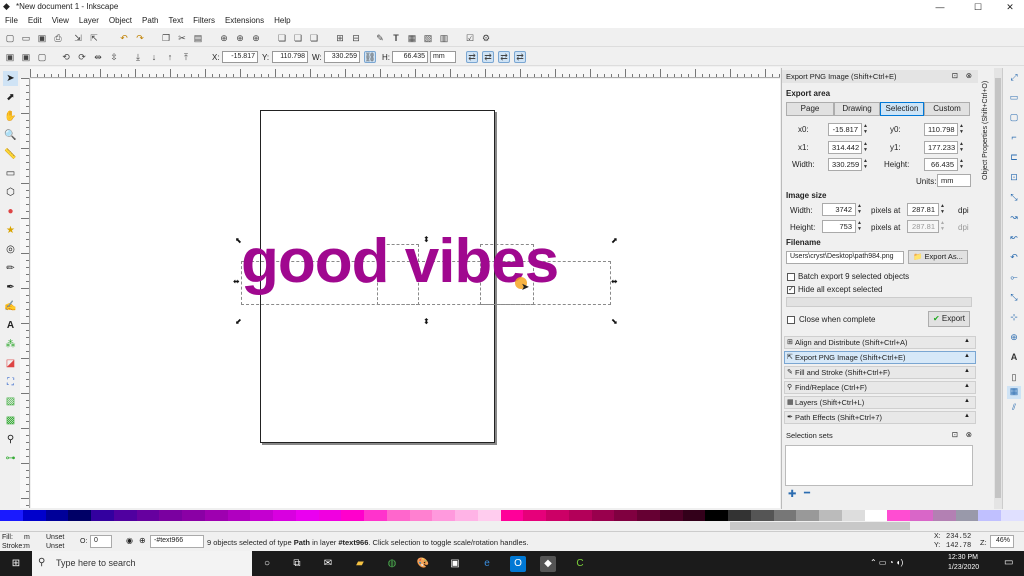 The height and width of the screenshot is (576, 1024). I want to click on menu-extensions: Extensions, so click(244, 19).